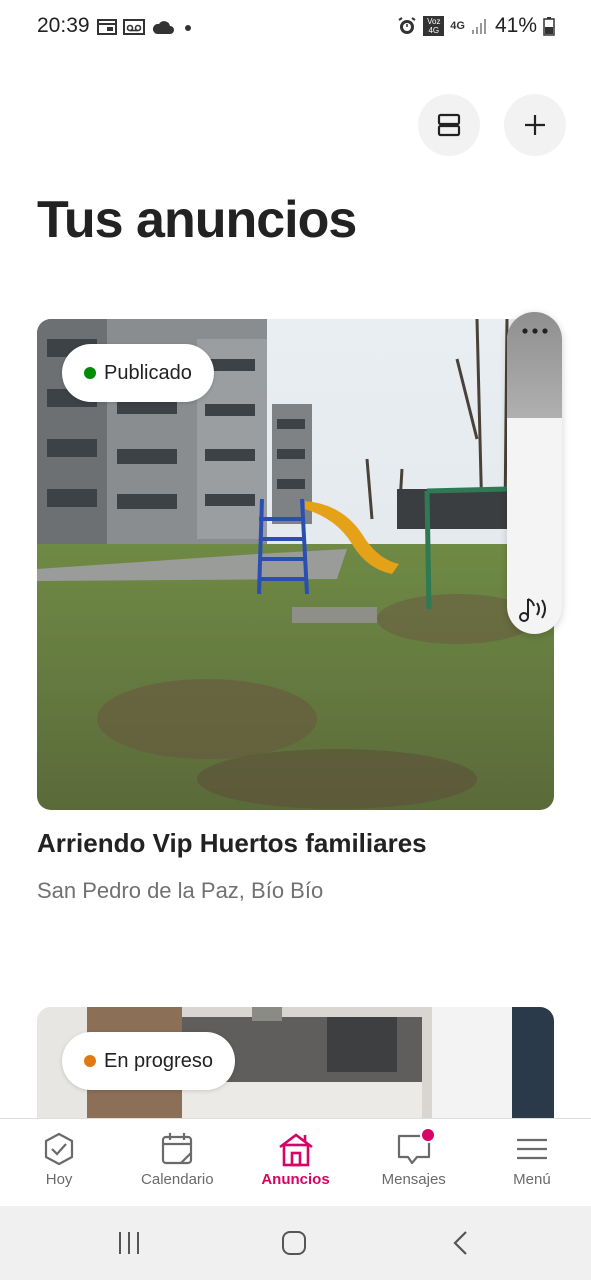  I want to click on tab-label: Menú, so click(532, 1179).